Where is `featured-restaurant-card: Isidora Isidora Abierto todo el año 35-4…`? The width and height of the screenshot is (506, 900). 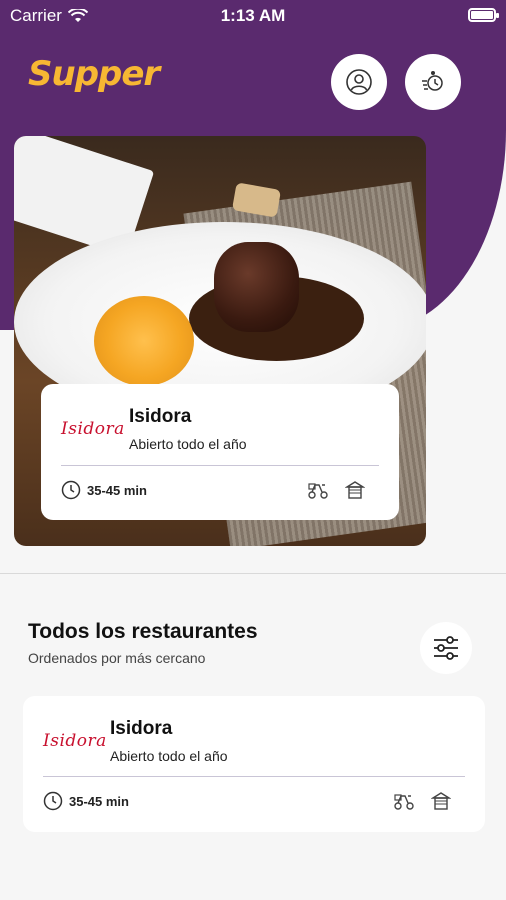 featured-restaurant-card: Isidora Isidora Abierto todo el año 35-4… is located at coordinates (220, 452).